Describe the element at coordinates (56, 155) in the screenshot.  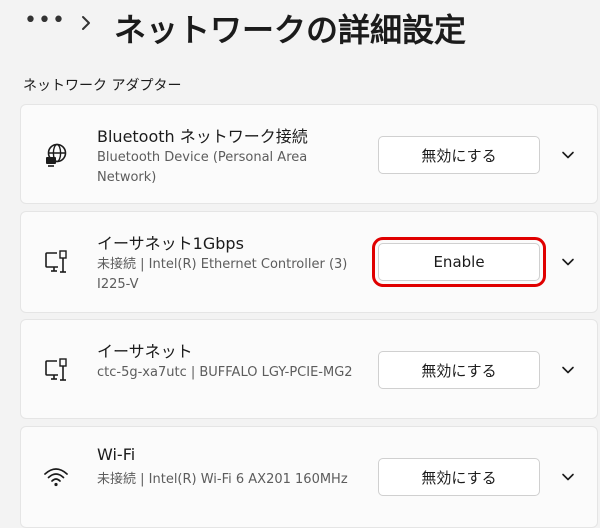
I see `globe-network-icon` at that location.